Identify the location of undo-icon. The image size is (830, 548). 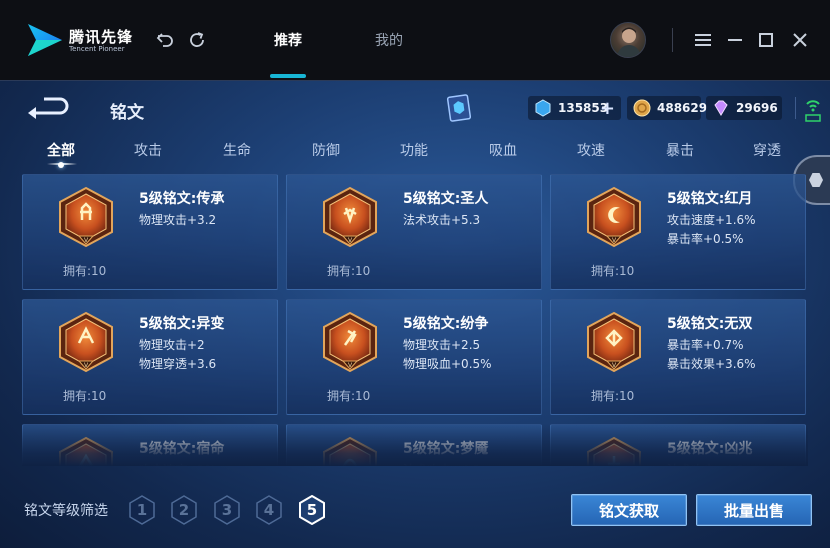
(165, 40).